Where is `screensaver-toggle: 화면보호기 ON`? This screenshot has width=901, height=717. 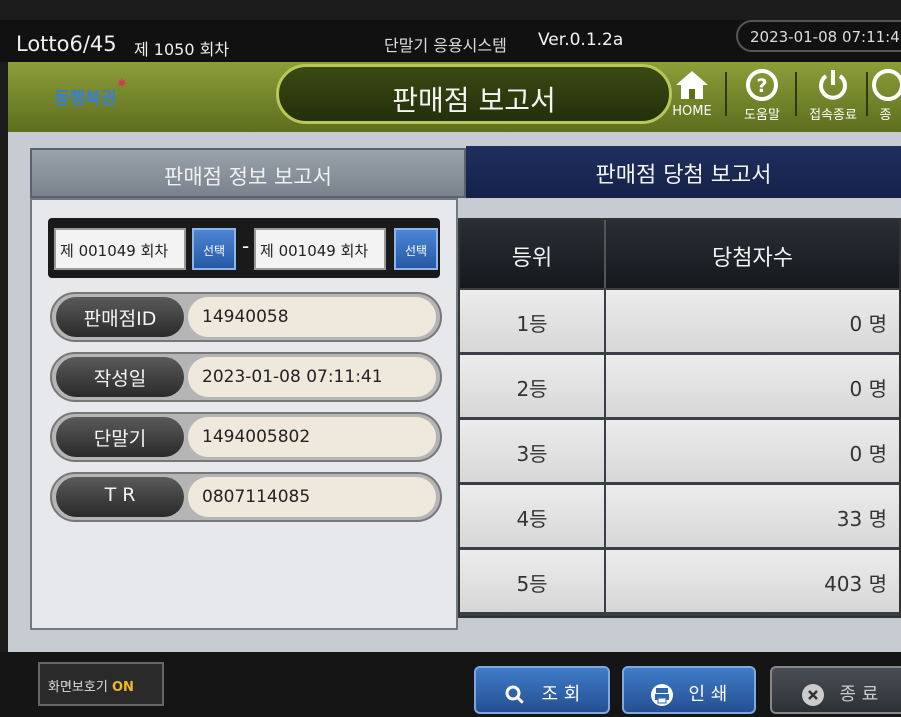 screensaver-toggle: 화면보호기 ON is located at coordinates (101, 684).